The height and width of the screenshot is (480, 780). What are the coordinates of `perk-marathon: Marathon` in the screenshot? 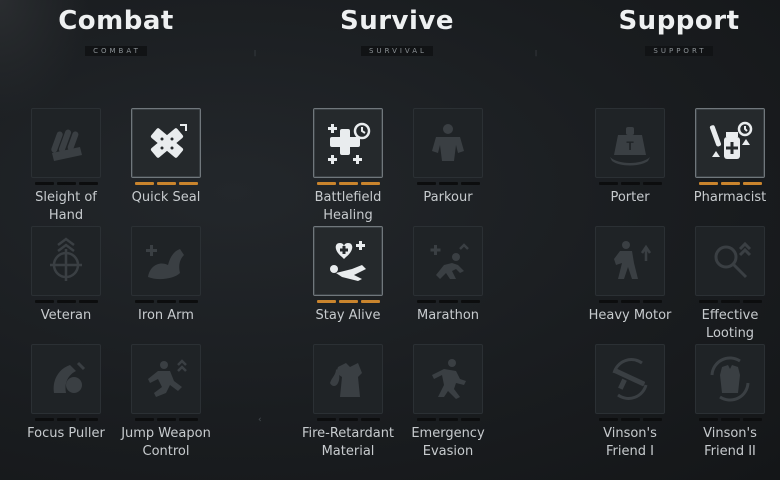 It's located at (448, 275).